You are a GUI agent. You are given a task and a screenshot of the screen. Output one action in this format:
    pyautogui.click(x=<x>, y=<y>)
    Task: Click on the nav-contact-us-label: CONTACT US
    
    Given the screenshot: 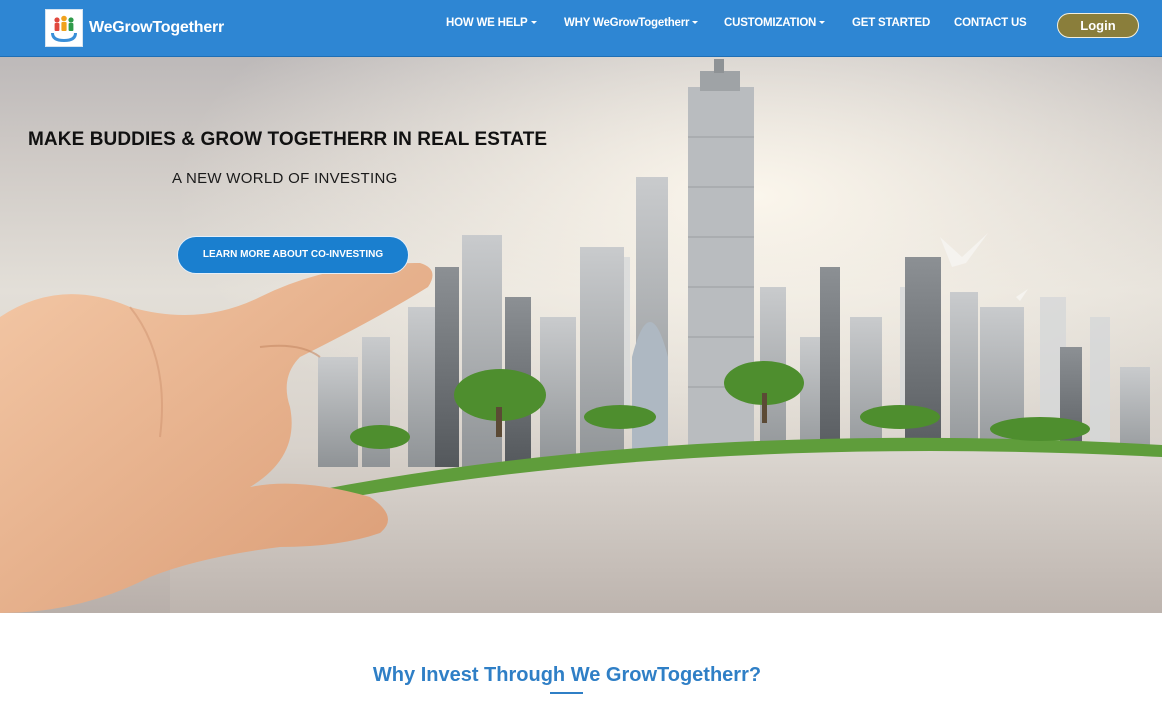 What is the action you would take?
    pyautogui.click(x=990, y=23)
    